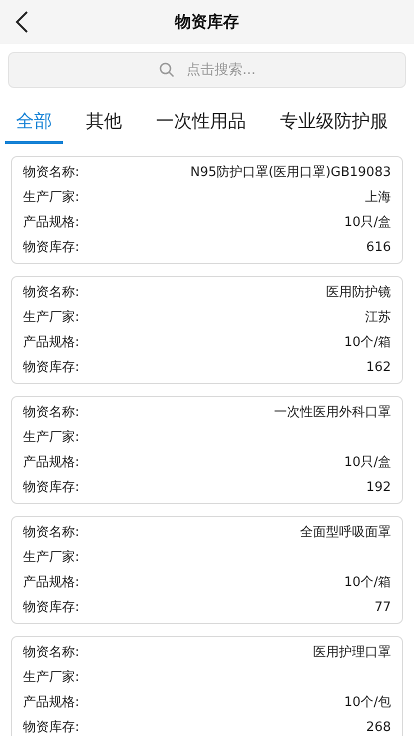  What do you see at coordinates (167, 70) in the screenshot?
I see `search-icon` at bounding box center [167, 70].